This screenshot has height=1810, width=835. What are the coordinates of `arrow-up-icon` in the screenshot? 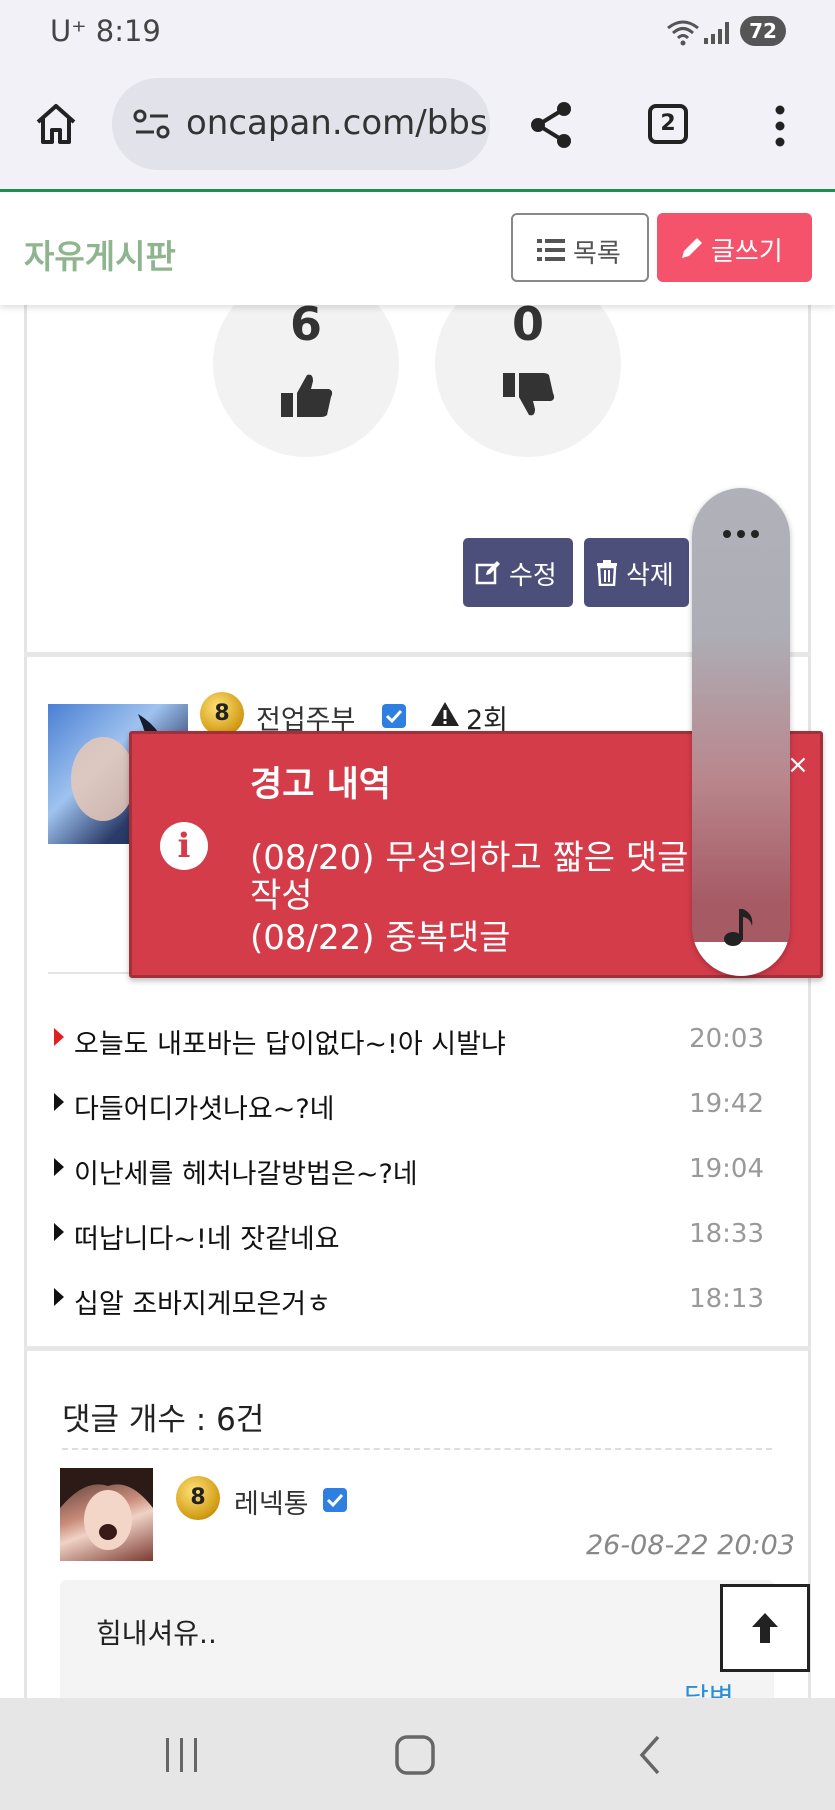 It's located at (765, 1628).